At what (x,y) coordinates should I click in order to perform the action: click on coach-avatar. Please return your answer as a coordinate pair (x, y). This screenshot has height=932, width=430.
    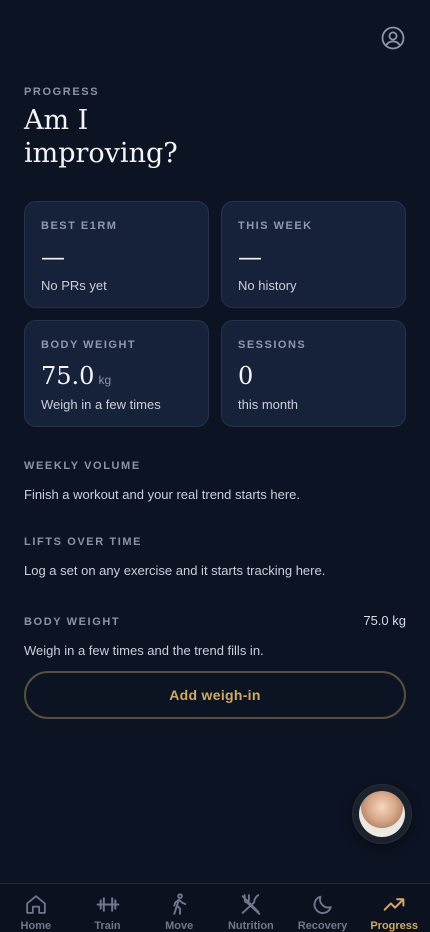
    Looking at the image, I should click on (382, 814).